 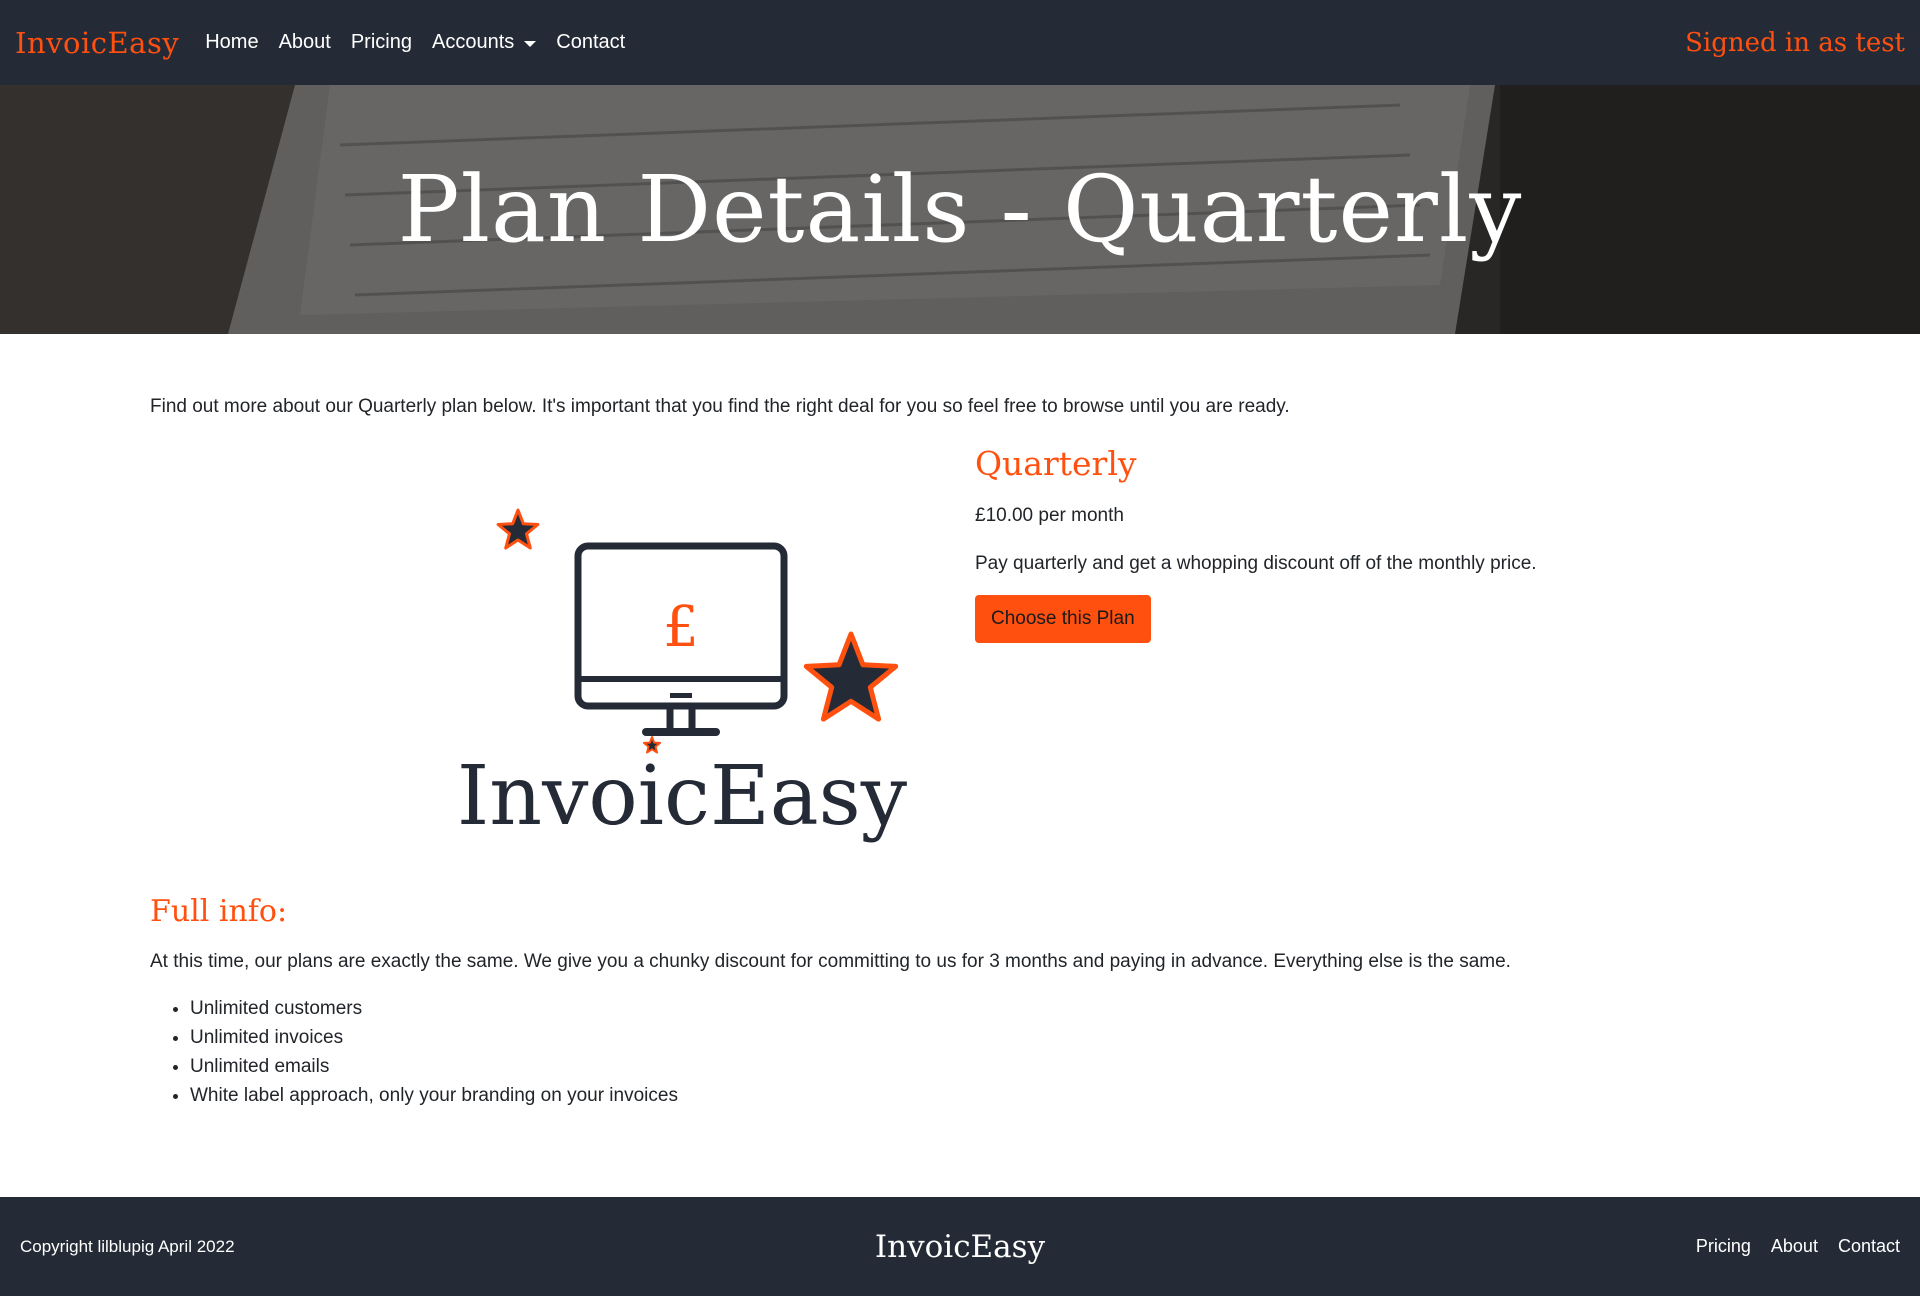 What do you see at coordinates (434, 1038) in the screenshot?
I see `feature-item: Unlimited invoices` at bounding box center [434, 1038].